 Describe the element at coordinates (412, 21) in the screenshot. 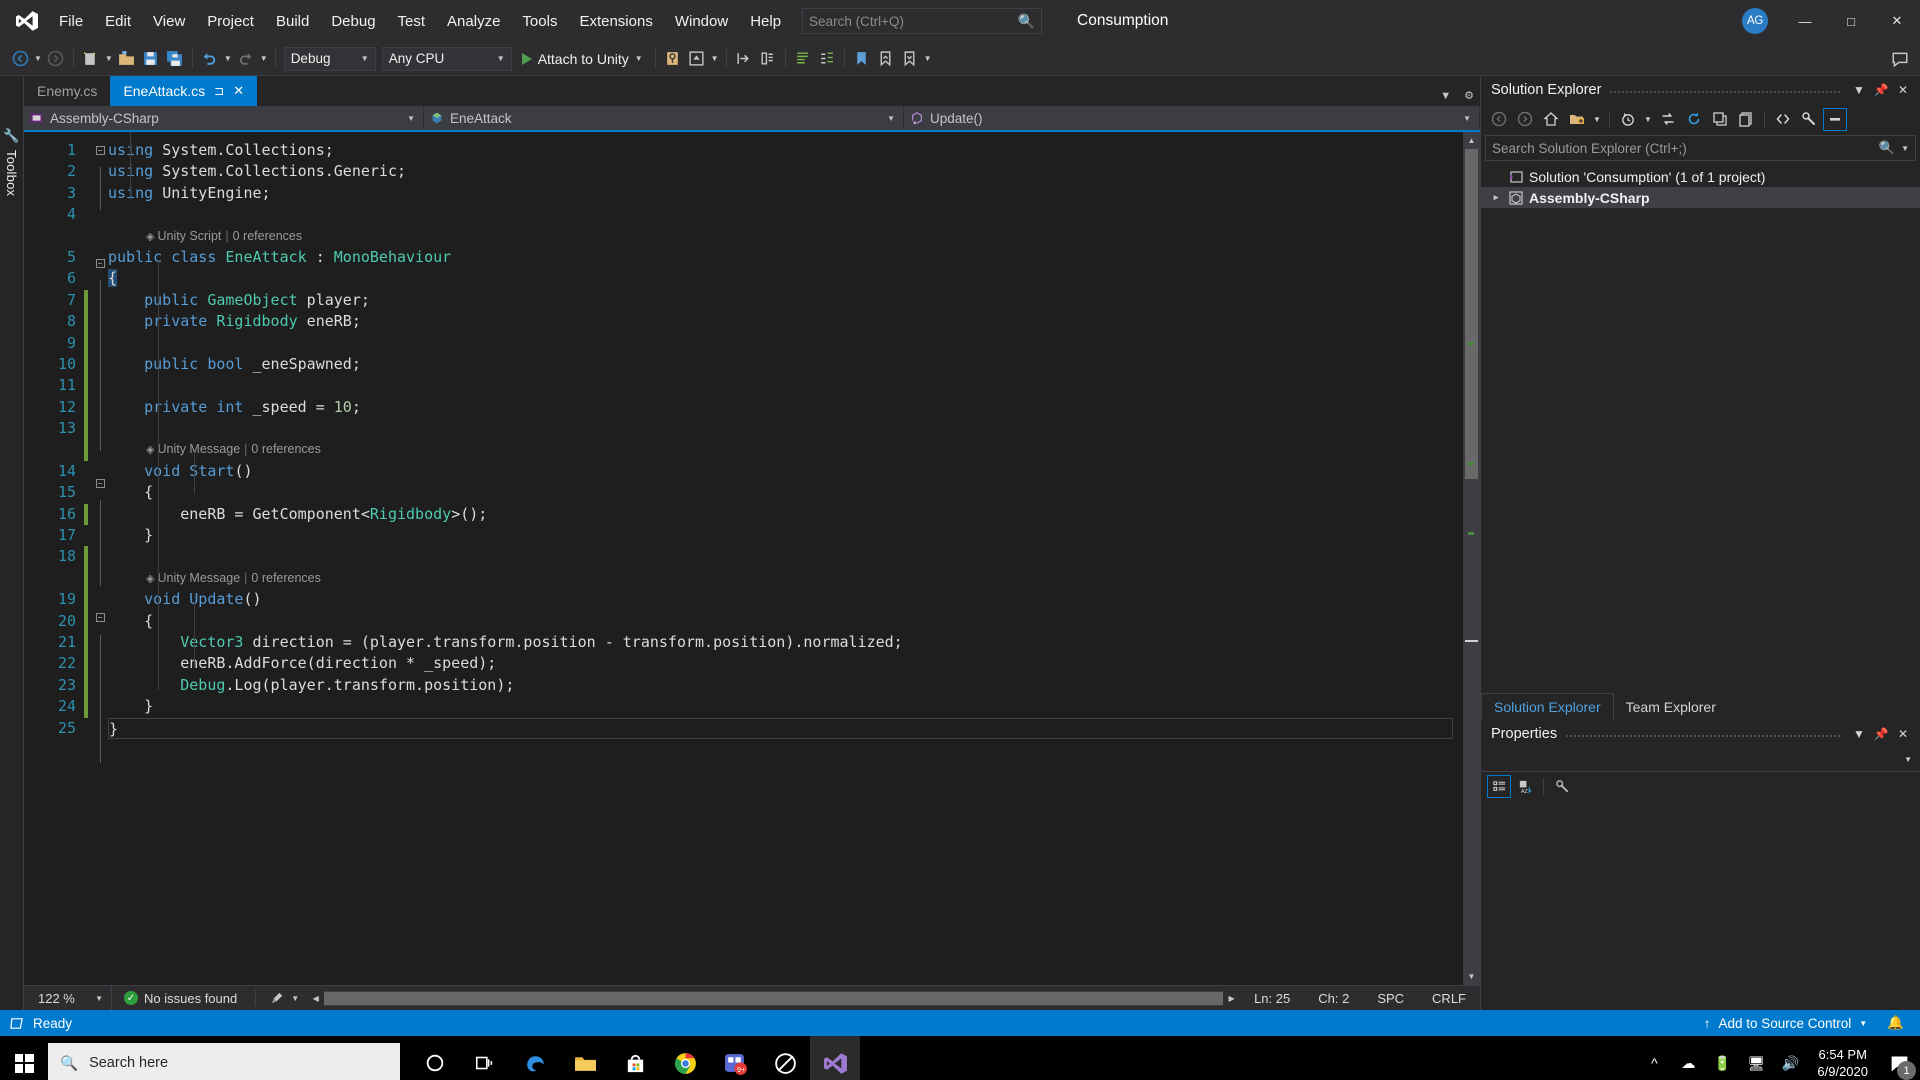

I see `menu-test: Test` at that location.